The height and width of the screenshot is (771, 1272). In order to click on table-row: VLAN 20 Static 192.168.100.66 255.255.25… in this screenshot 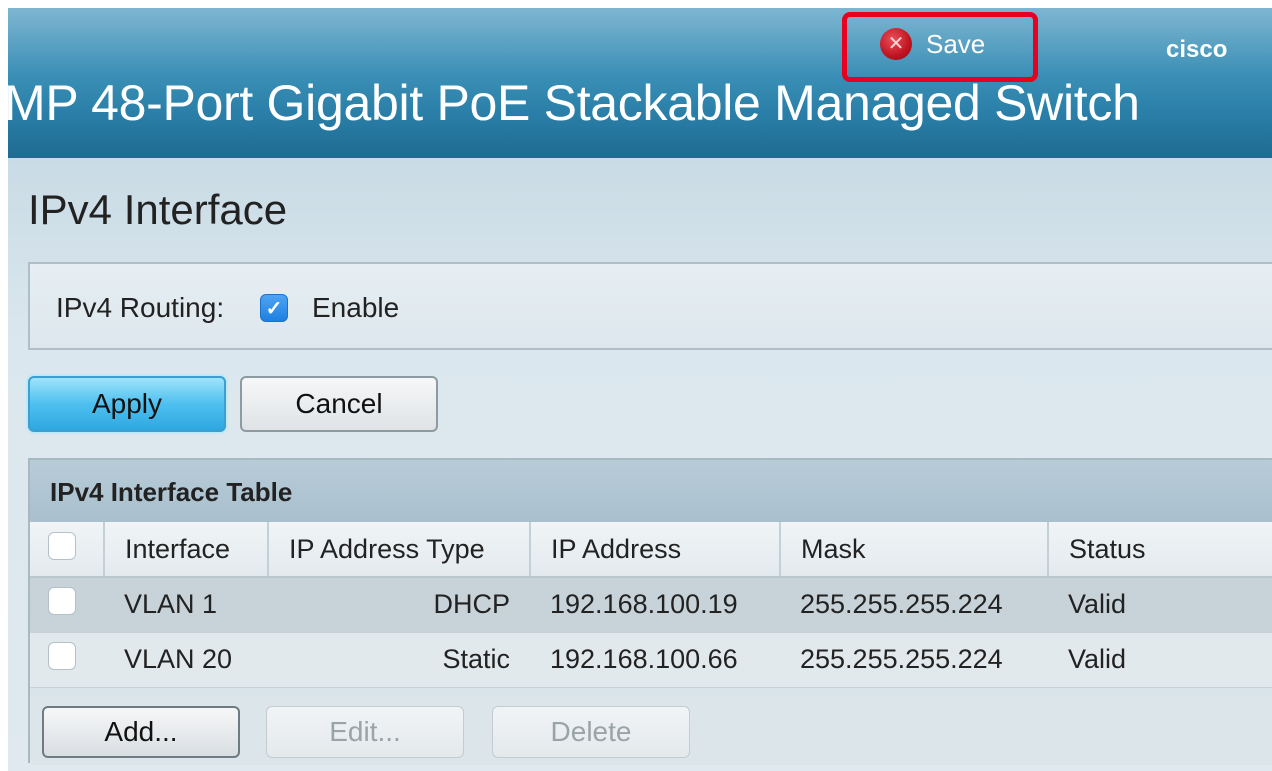, I will do `click(651, 660)`.